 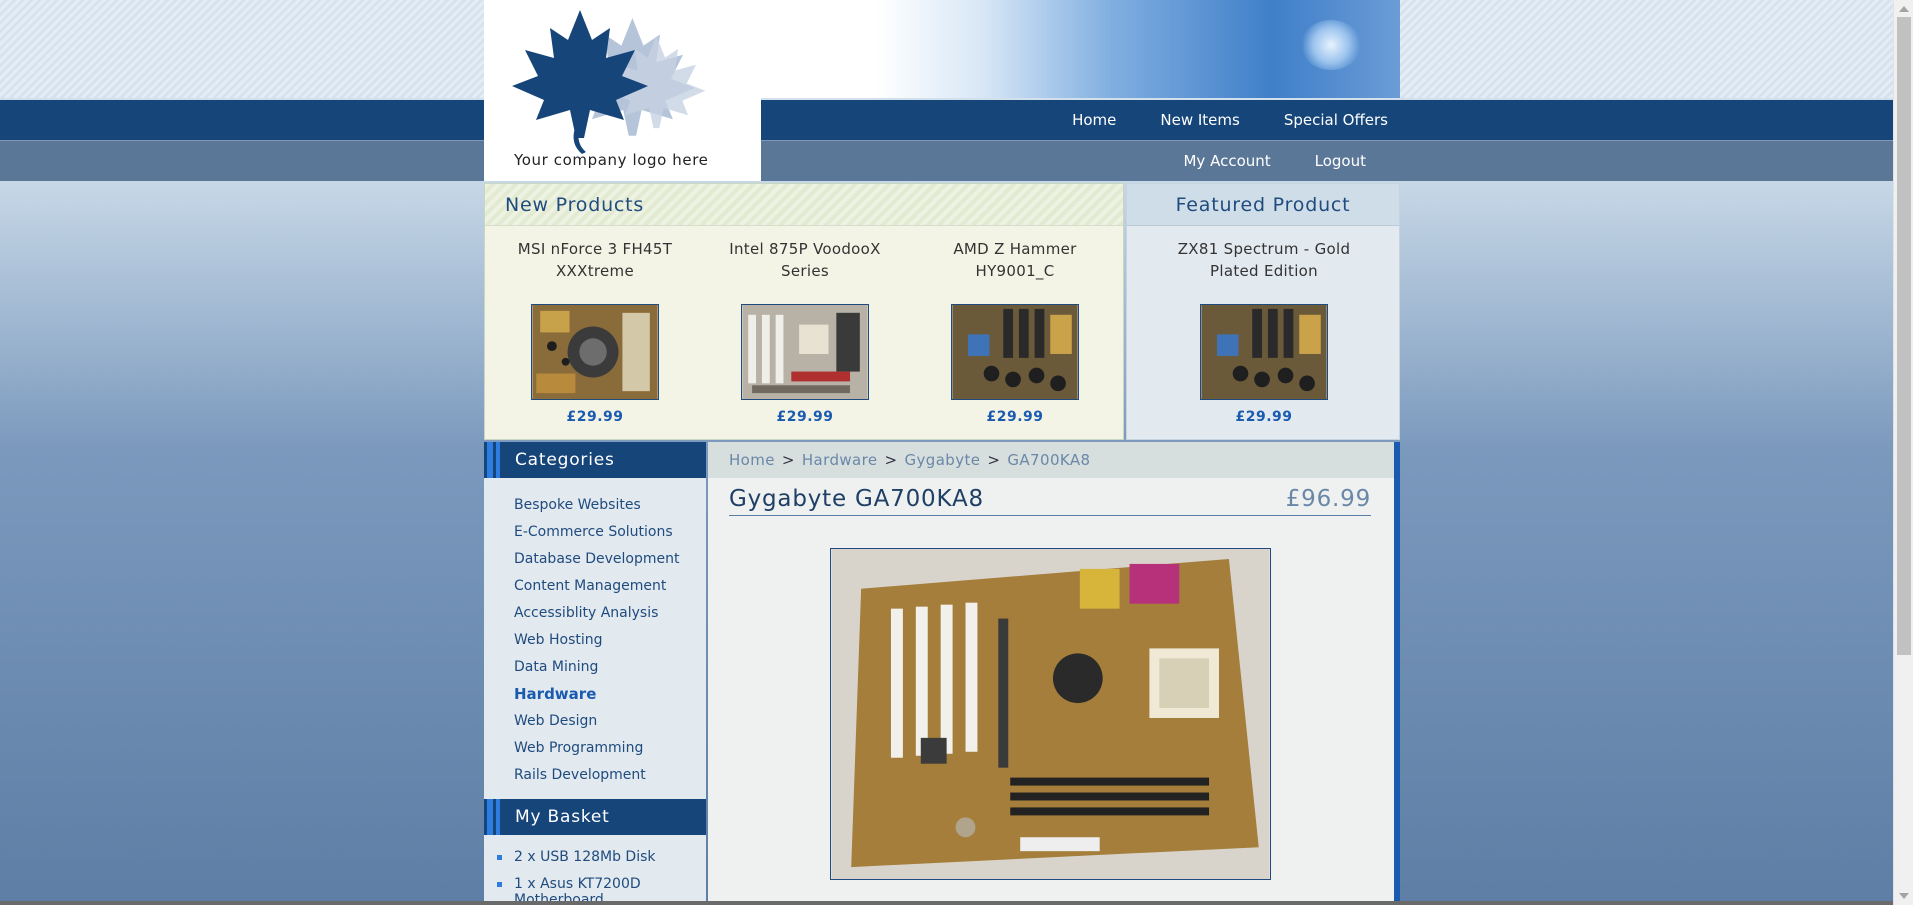 I want to click on category-link: Bespoke Websites, so click(x=610, y=505).